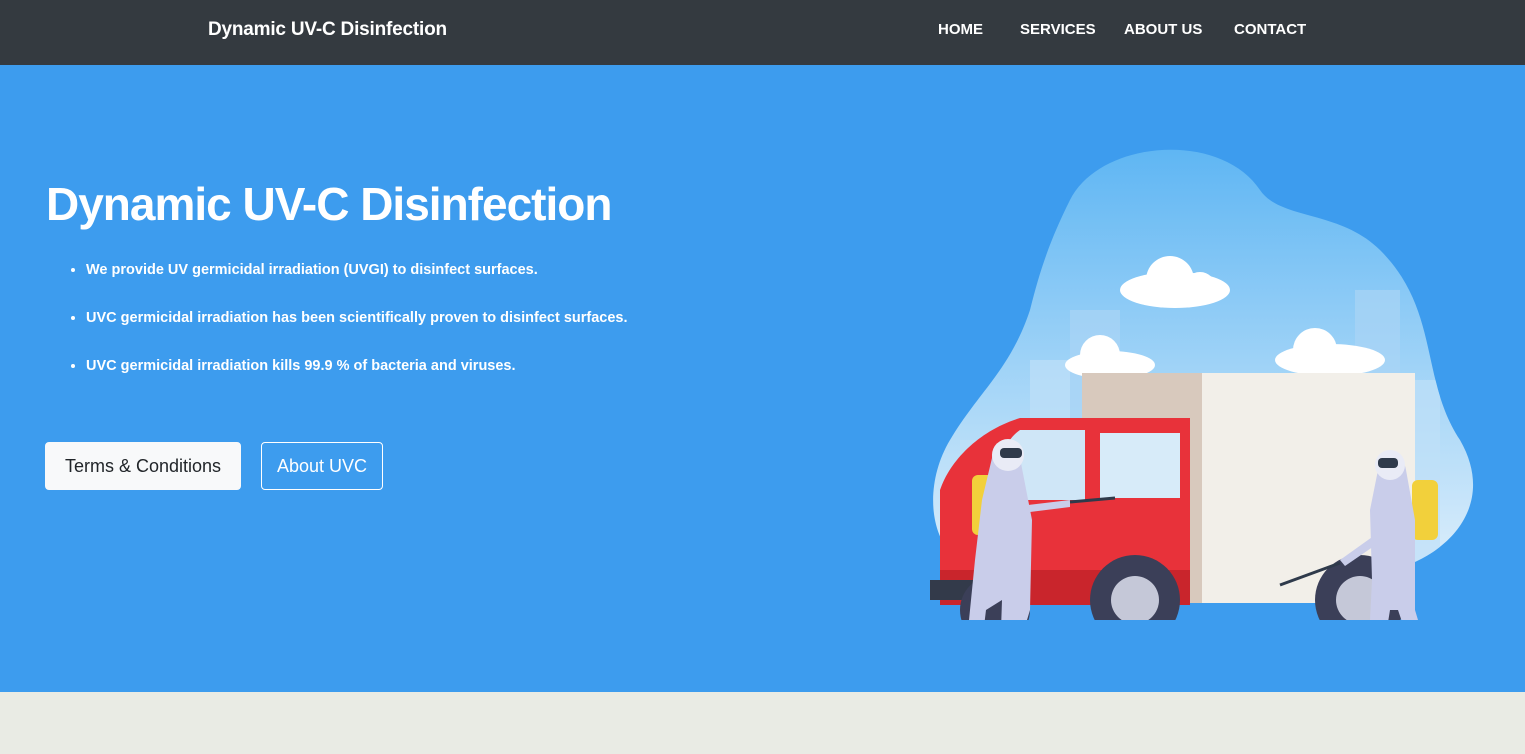 The height and width of the screenshot is (754, 1525). What do you see at coordinates (1072, 29) in the screenshot?
I see `nav-services: SERVICES` at bounding box center [1072, 29].